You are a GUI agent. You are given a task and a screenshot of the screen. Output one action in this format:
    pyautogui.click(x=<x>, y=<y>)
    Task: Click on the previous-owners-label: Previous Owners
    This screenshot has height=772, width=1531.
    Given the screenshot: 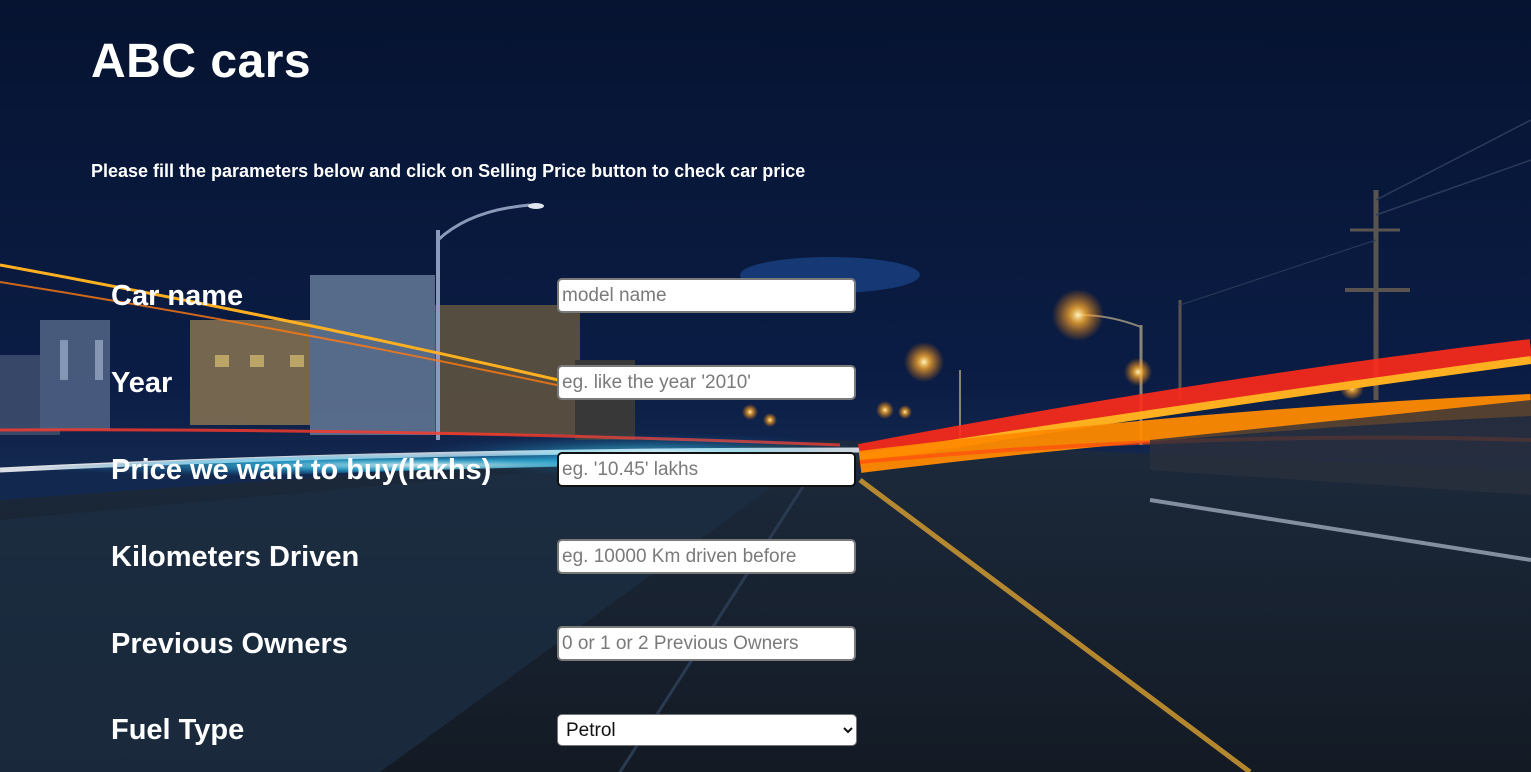 What is the action you would take?
    pyautogui.click(x=229, y=644)
    